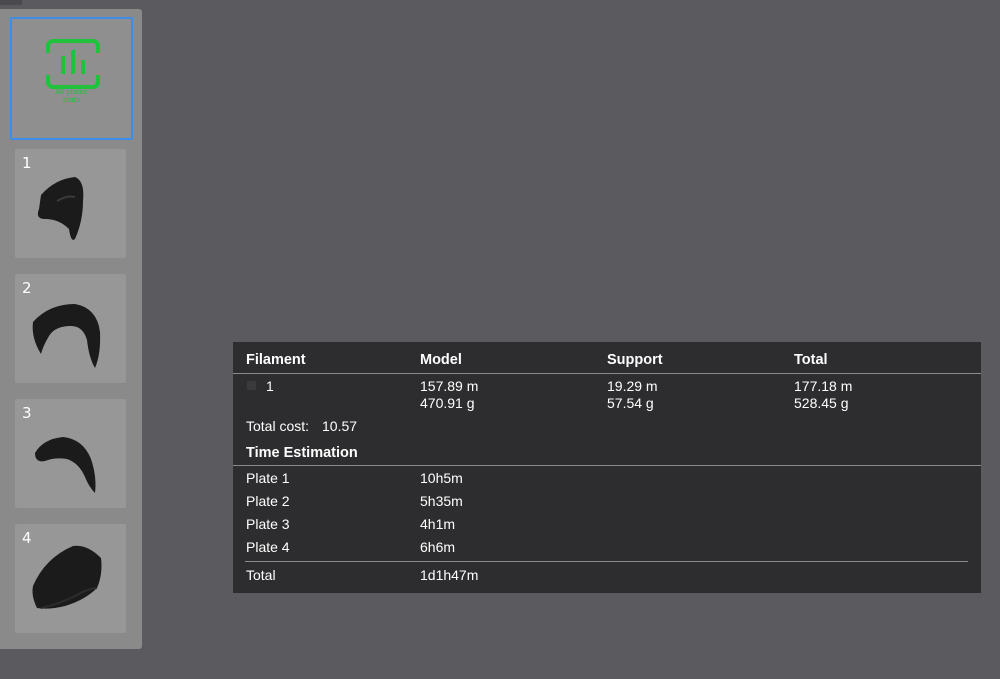 The image size is (1000, 679). I want to click on time-row-label: Plate 2, so click(268, 501).